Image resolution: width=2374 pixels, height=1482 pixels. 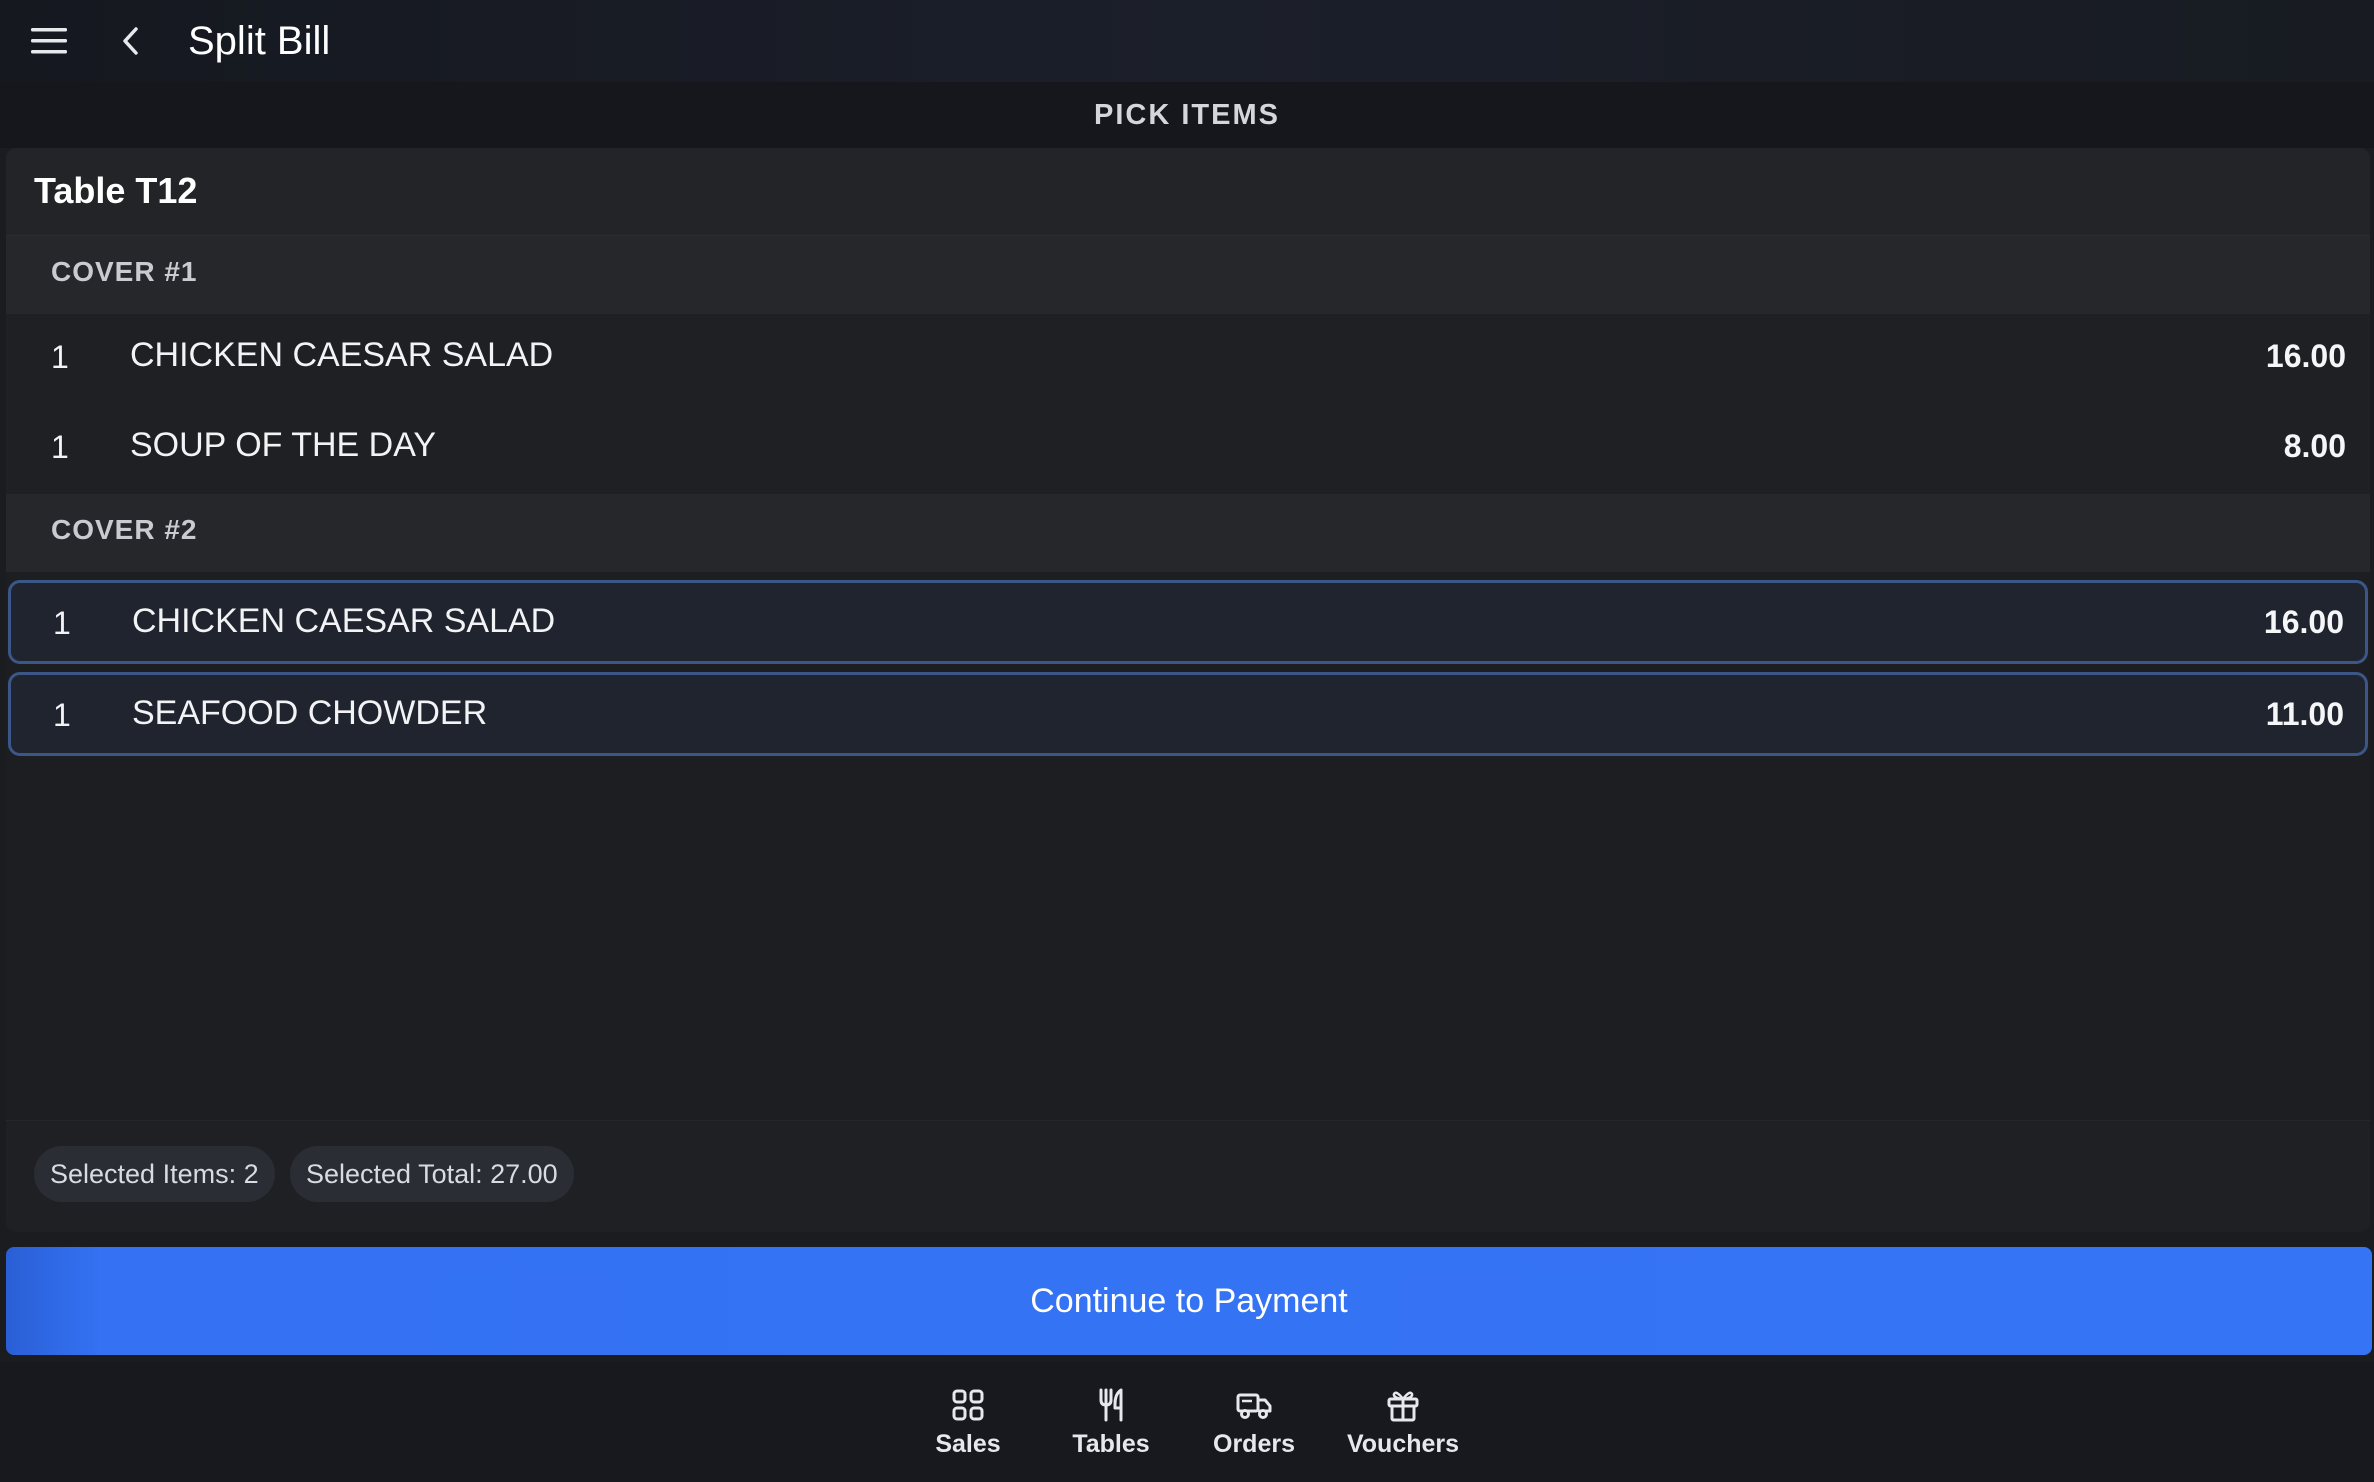 What do you see at coordinates (1188, 359) in the screenshot?
I see `list-item: 1 CHICKEN CAESAR SALAD 16.00` at bounding box center [1188, 359].